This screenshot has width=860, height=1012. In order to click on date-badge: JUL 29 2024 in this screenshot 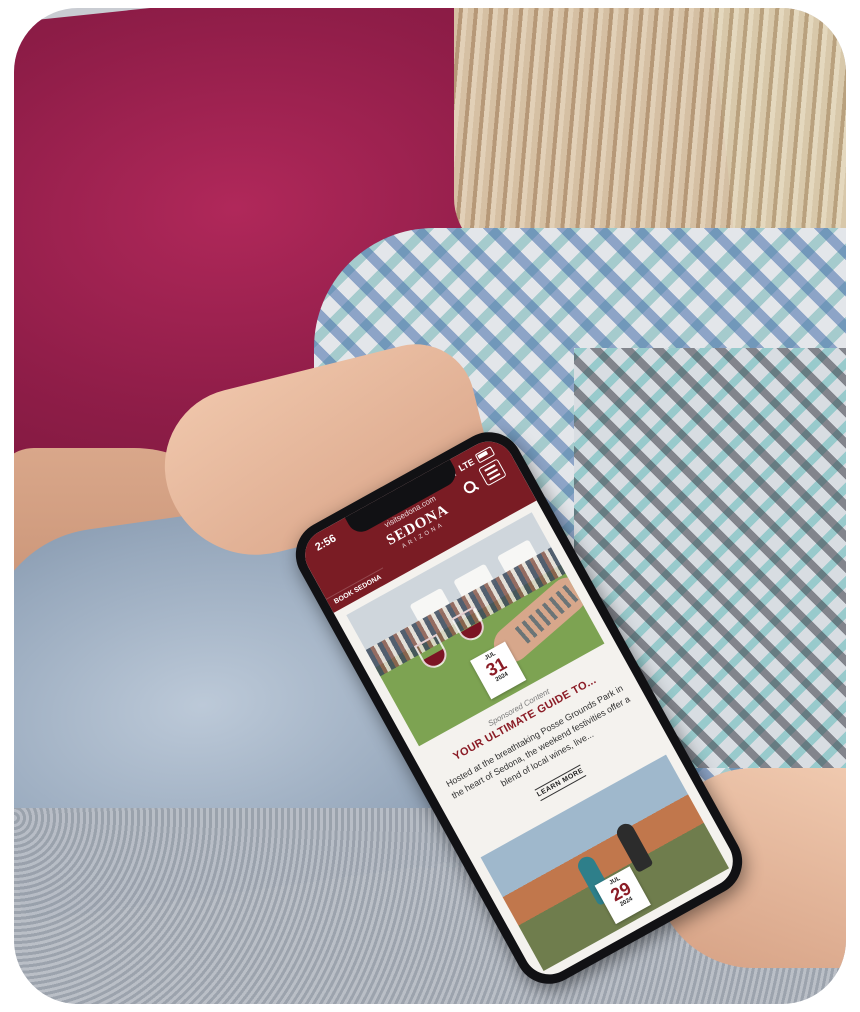, I will do `click(622, 895)`.